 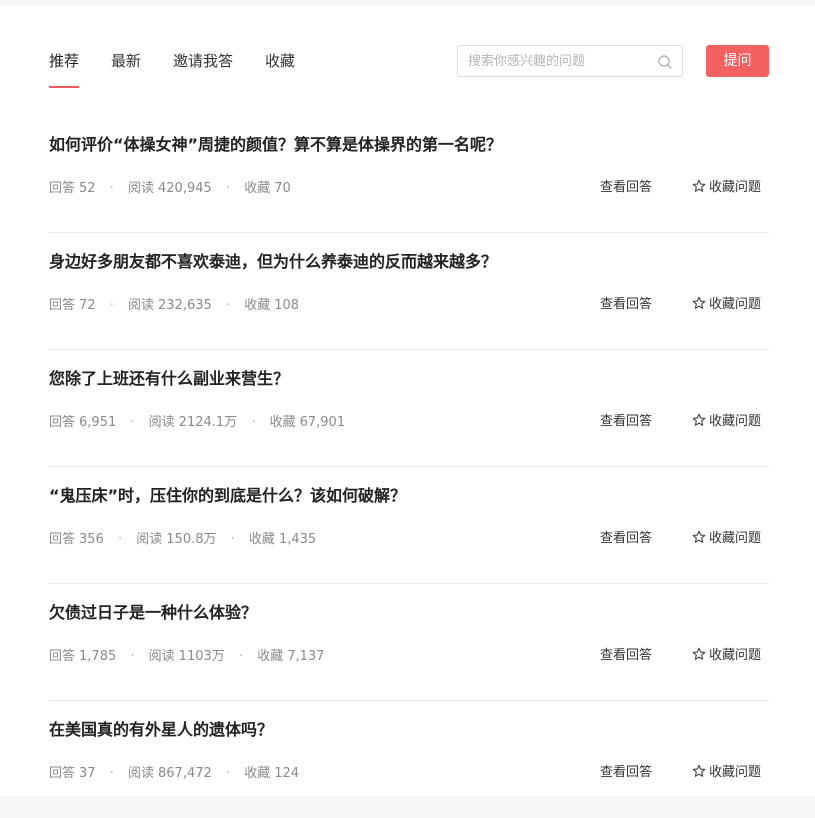 I want to click on answers-count: 52, so click(x=87, y=188).